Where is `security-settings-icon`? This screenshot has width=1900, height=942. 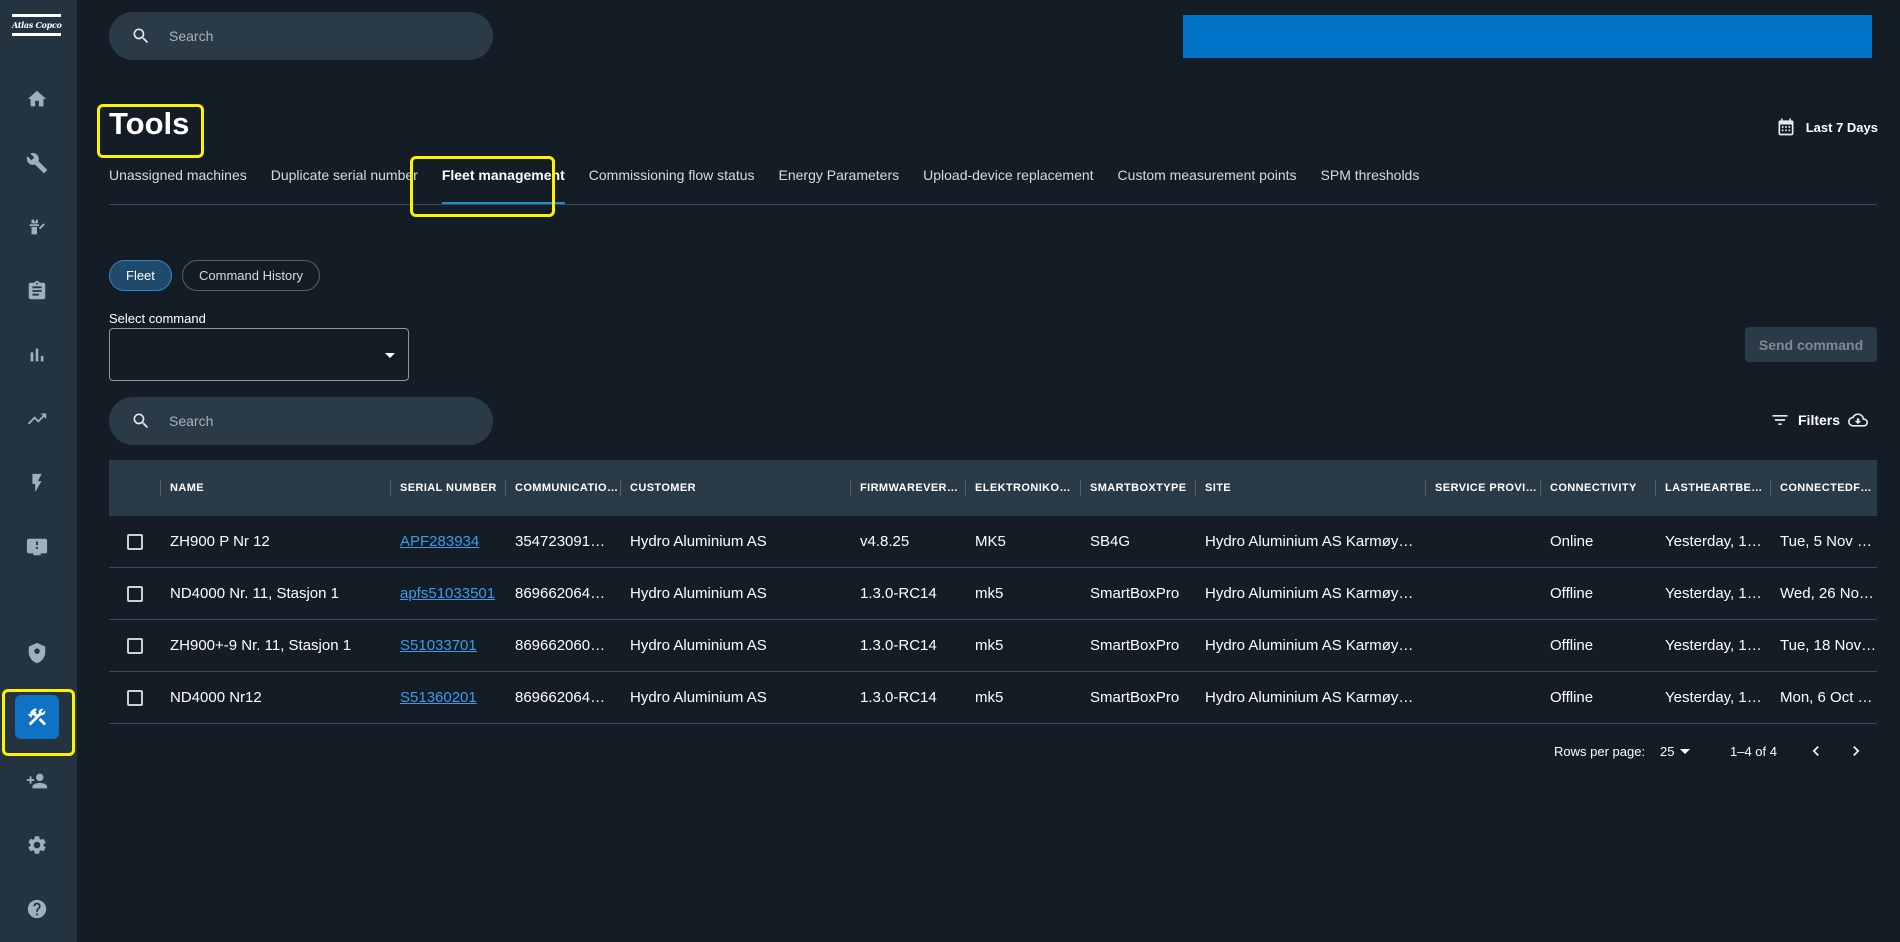 security-settings-icon is located at coordinates (37, 653).